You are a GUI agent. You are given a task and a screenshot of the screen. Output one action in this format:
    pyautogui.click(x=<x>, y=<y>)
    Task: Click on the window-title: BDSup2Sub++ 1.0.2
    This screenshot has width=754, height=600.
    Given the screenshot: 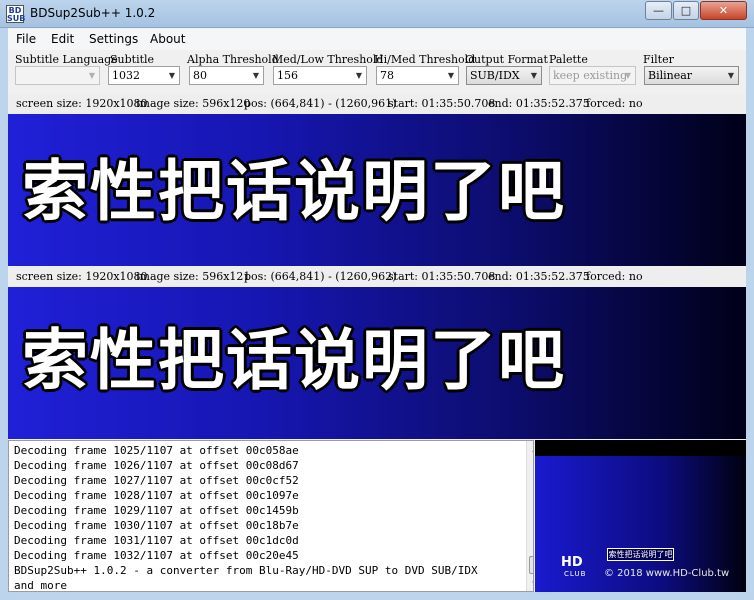 What is the action you would take?
    pyautogui.click(x=93, y=13)
    